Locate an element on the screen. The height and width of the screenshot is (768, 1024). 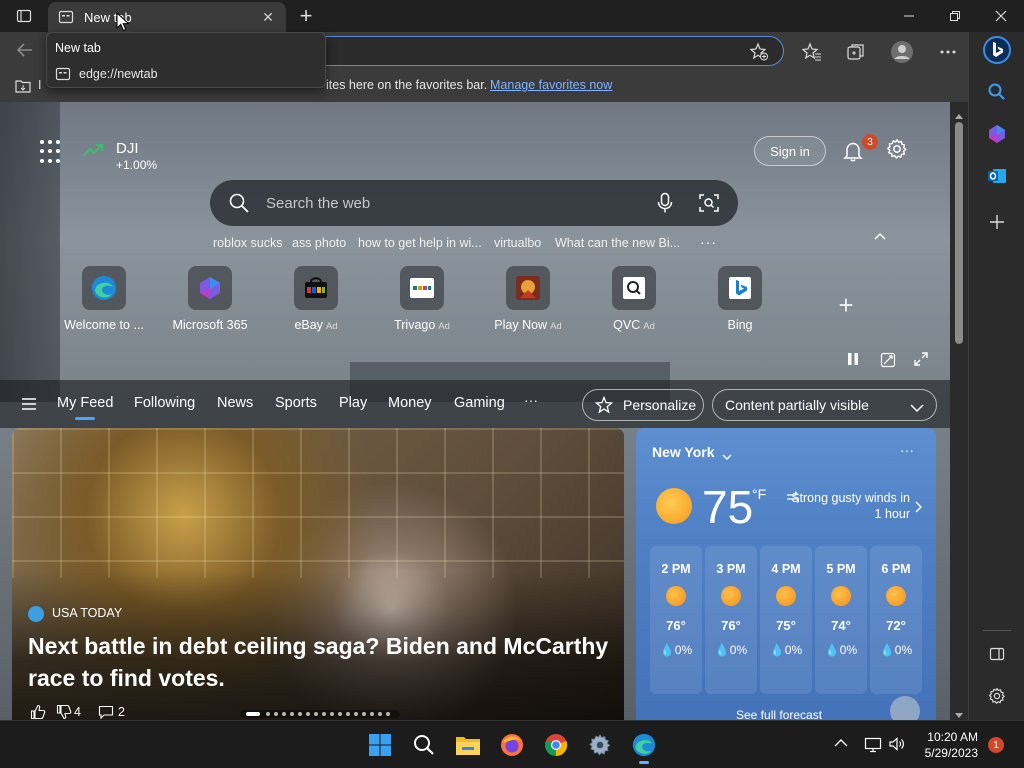
trending-item: virtualbo is located at coordinates (517, 243).